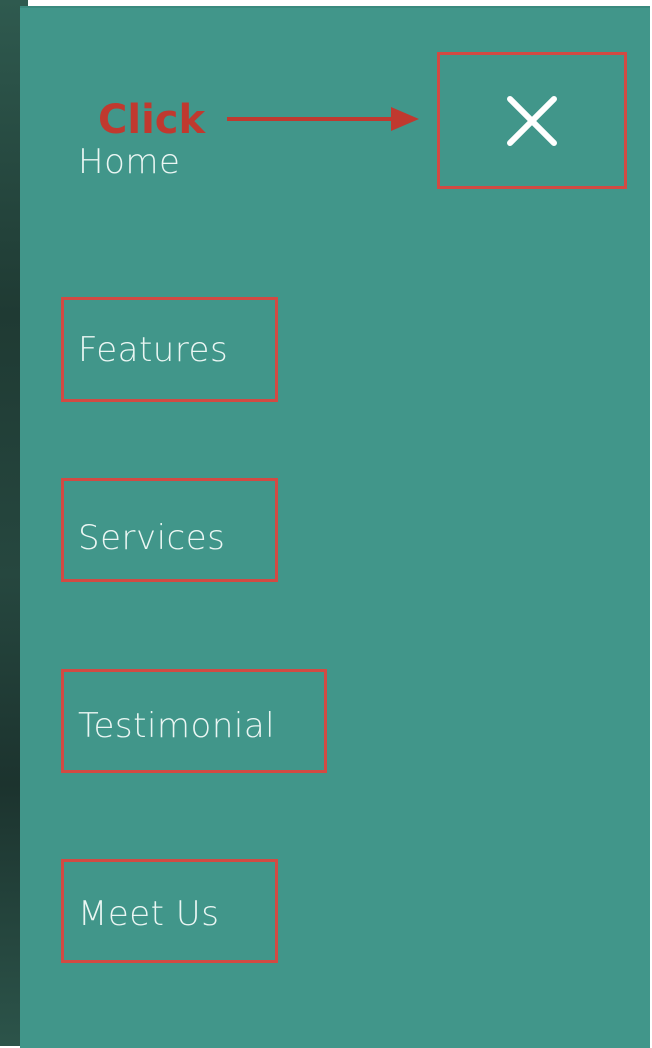 This screenshot has height=1048, width=652. I want to click on annotation-click-label: Click, so click(152, 120).